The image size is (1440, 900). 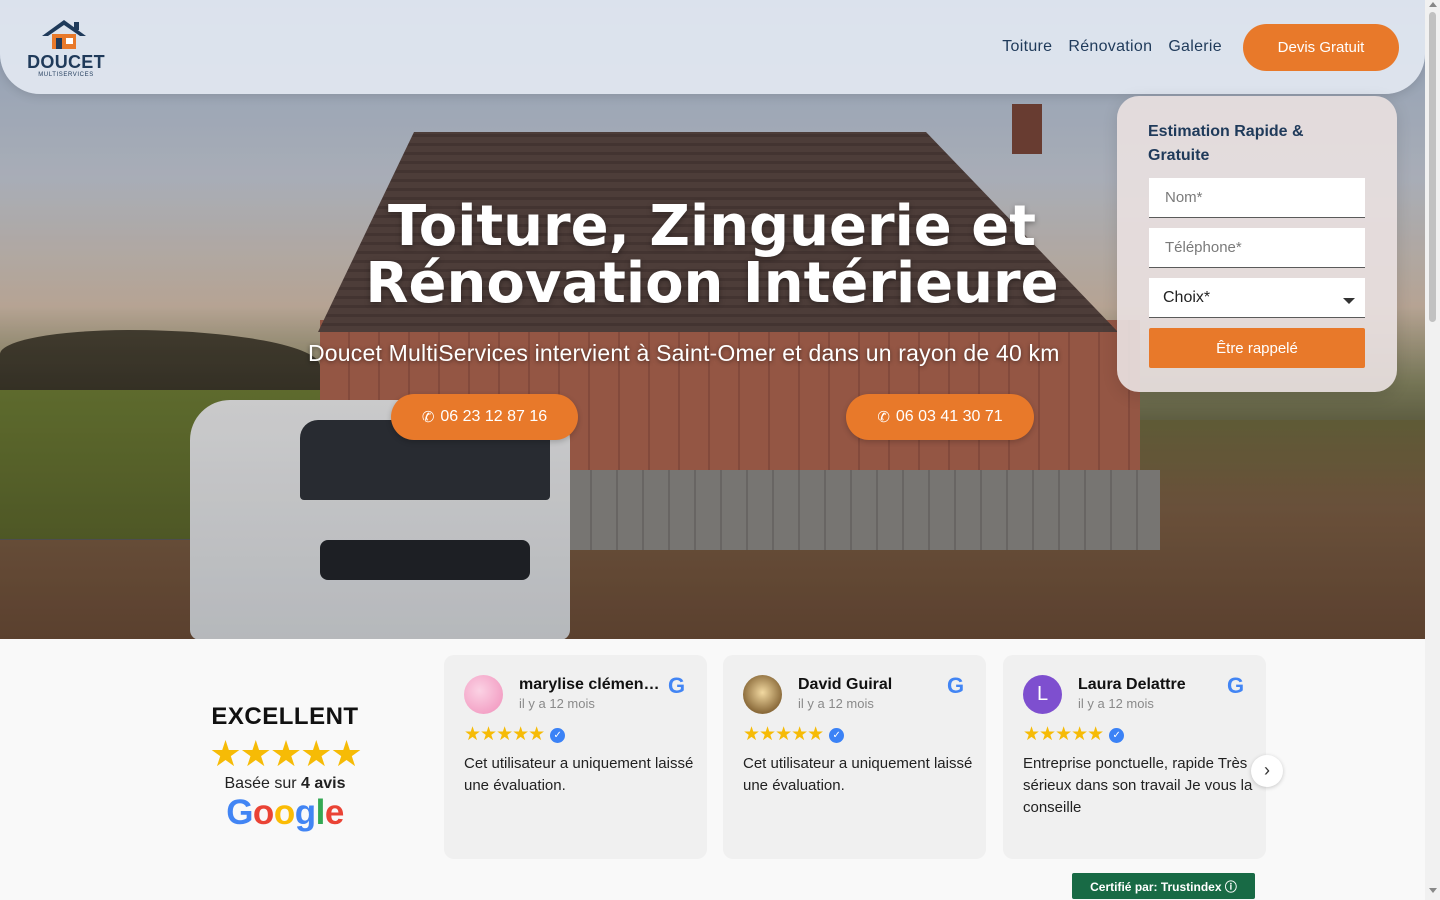 I want to click on based-on-text: Basée sur 4 avis, so click(x=285, y=784).